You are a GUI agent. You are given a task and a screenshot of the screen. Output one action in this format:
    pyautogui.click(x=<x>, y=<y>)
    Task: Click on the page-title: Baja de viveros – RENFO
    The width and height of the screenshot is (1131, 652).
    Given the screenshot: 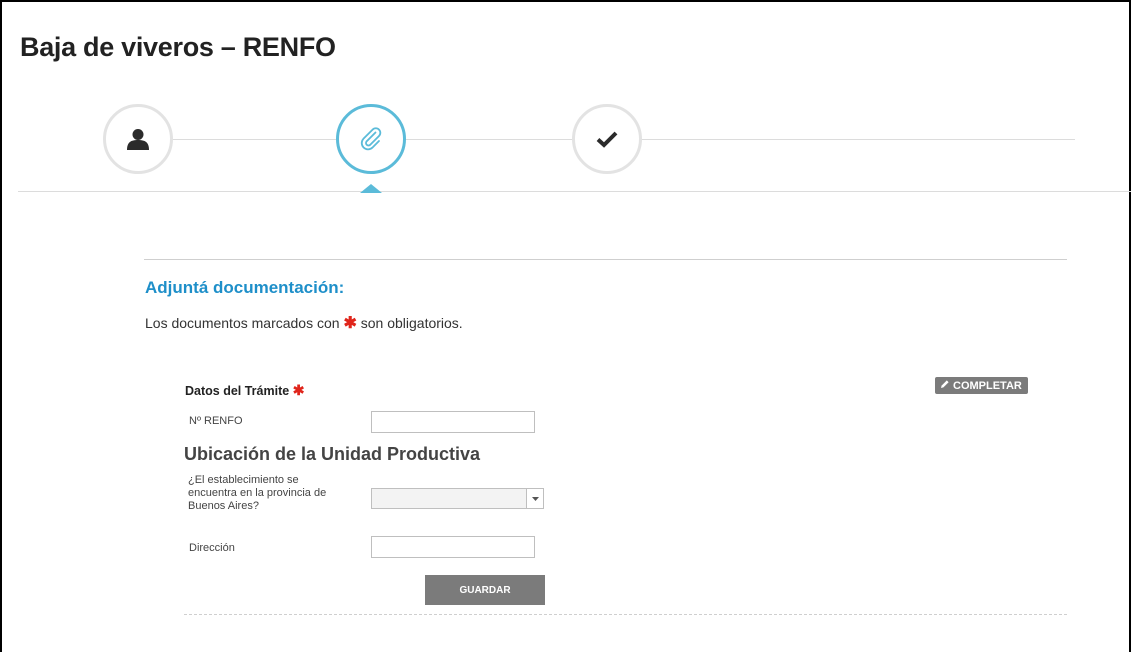 What is the action you would take?
    pyautogui.click(x=178, y=47)
    